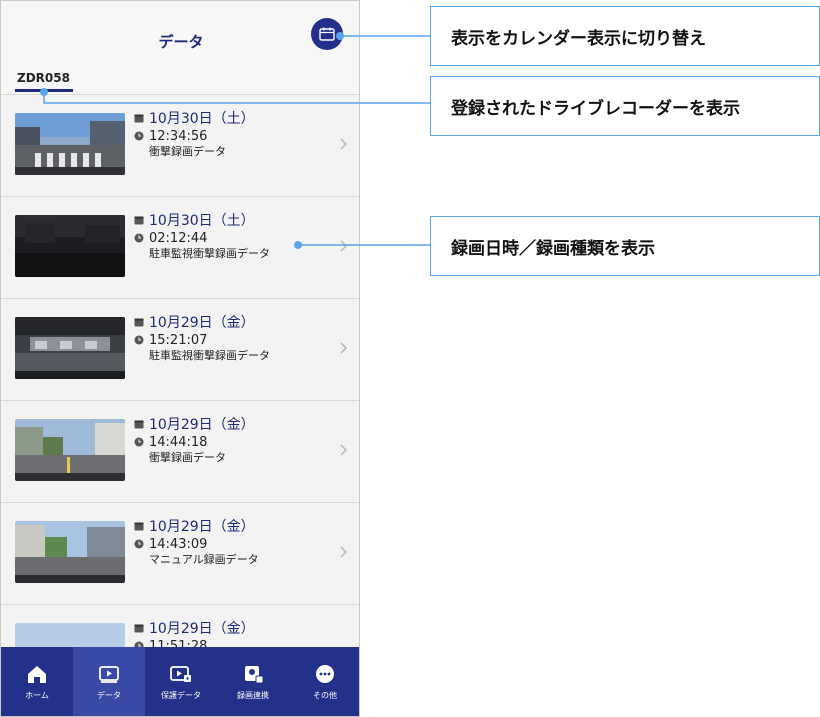 This screenshot has width=820, height=717. I want to click on nav-label: 録画連携, so click(253, 695).